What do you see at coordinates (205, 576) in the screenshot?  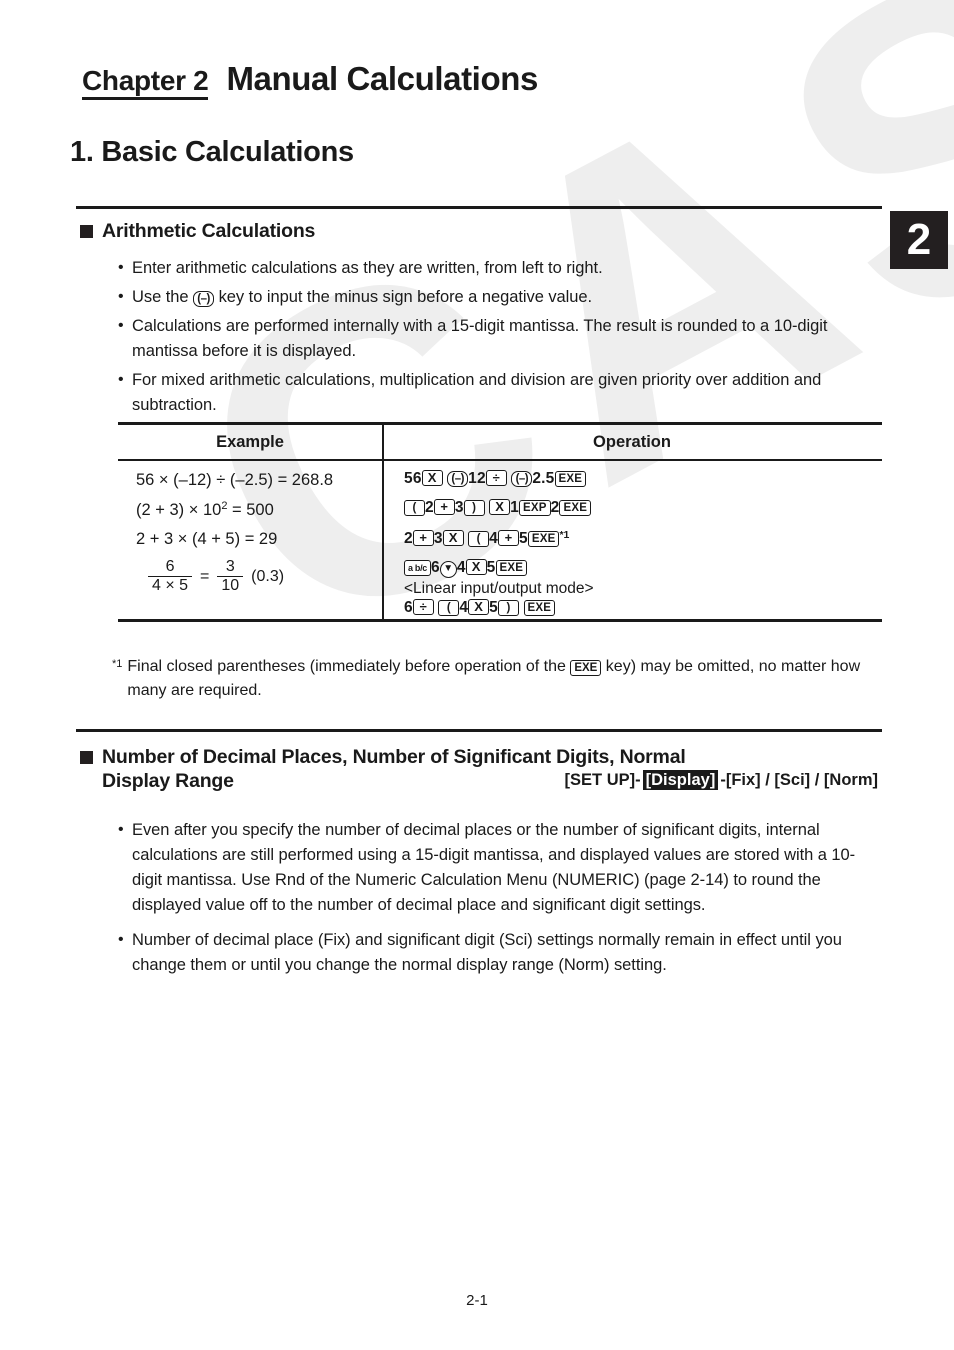 I see `equals-sign: =` at bounding box center [205, 576].